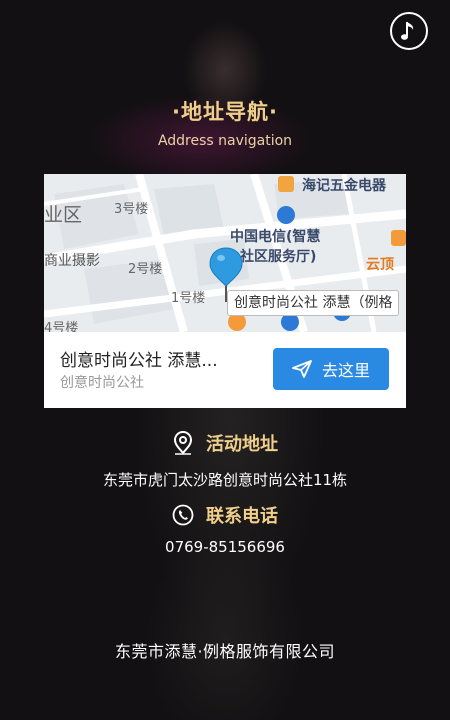 The height and width of the screenshot is (720, 450). What do you see at coordinates (242, 516) in the screenshot?
I see `phone-heading-label: 联系电话` at bounding box center [242, 516].